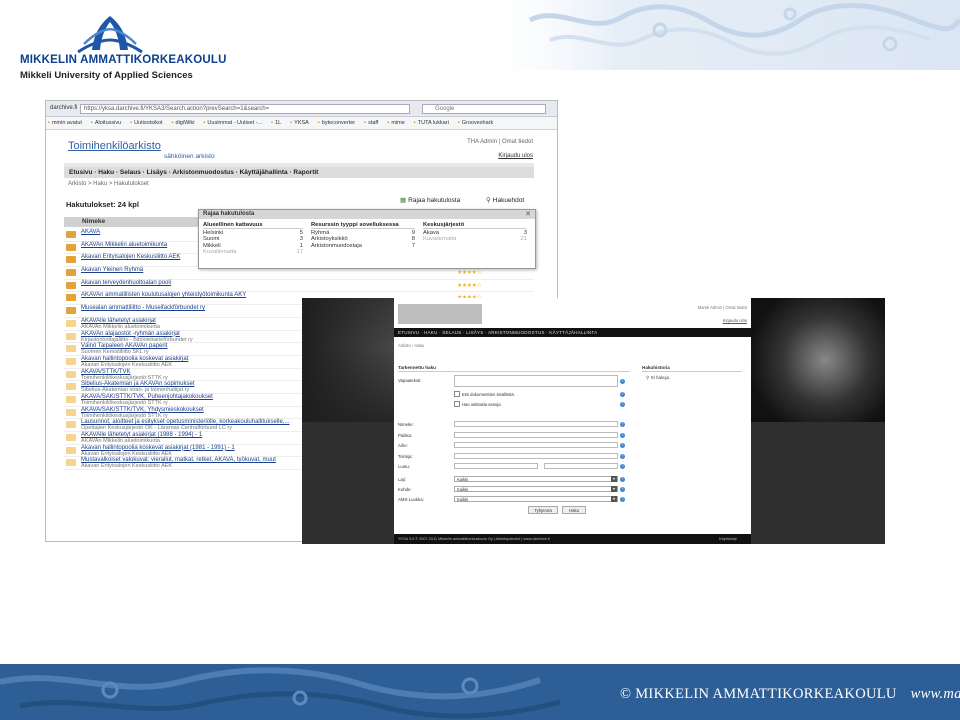 This screenshot has height=720, width=960. I want to click on facet-item: Arkistonmuodostaja 7, so click(363, 246).